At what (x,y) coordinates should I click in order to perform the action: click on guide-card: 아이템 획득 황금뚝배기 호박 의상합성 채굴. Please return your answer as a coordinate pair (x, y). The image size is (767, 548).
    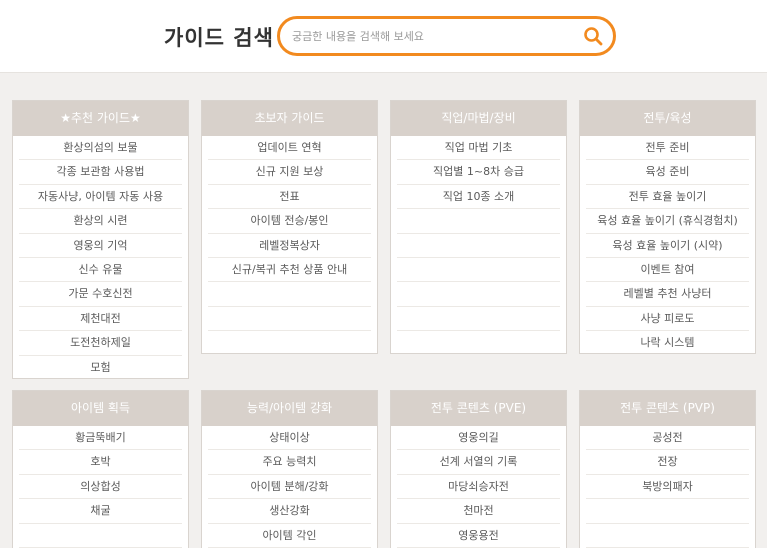
    Looking at the image, I should click on (100, 469).